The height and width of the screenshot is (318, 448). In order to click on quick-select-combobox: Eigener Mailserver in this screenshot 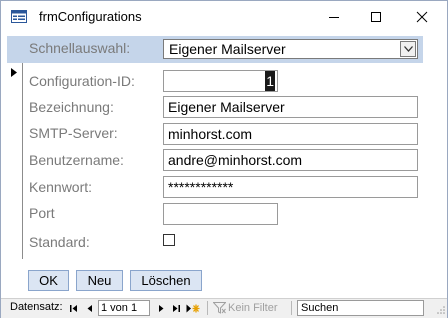, I will do `click(290, 49)`.